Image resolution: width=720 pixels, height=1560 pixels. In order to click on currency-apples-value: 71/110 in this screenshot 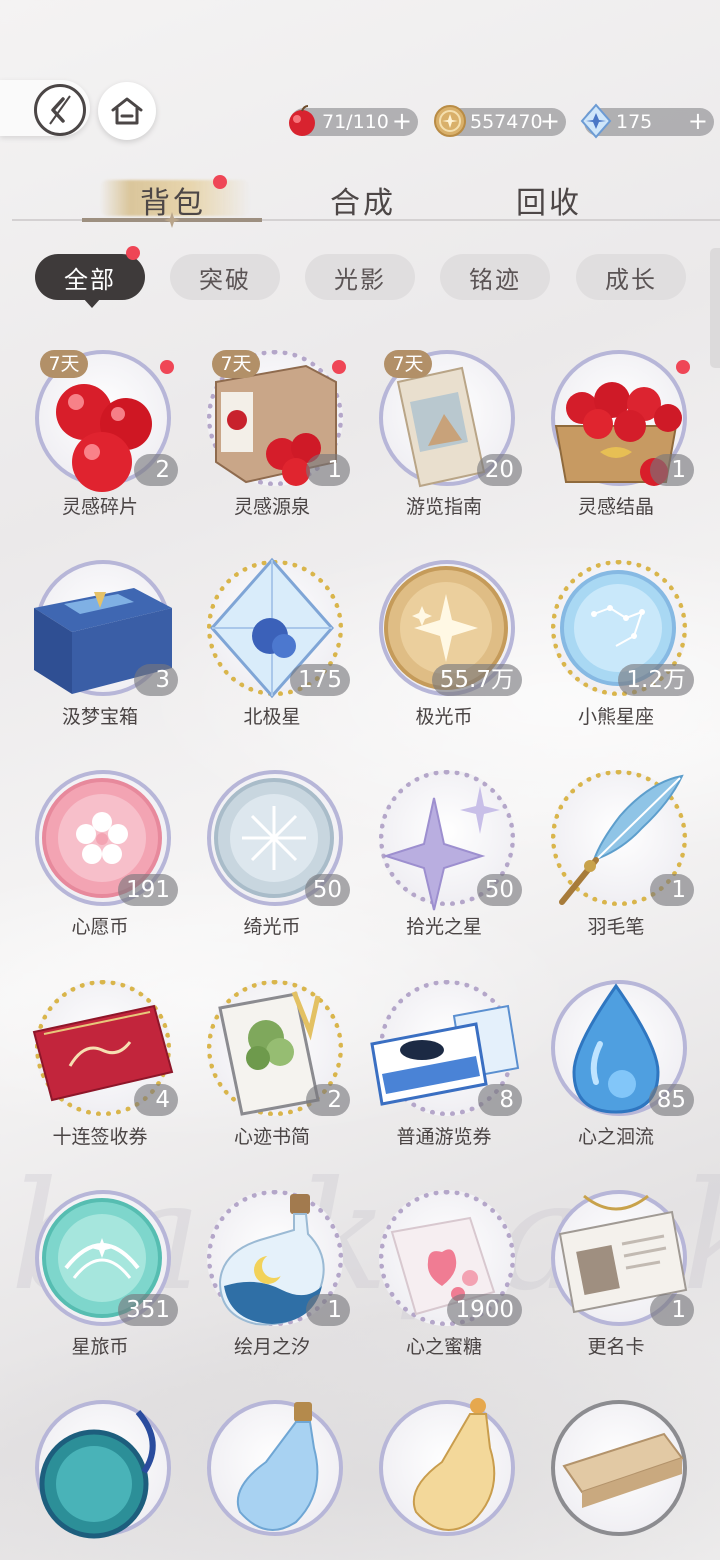, I will do `click(355, 122)`.